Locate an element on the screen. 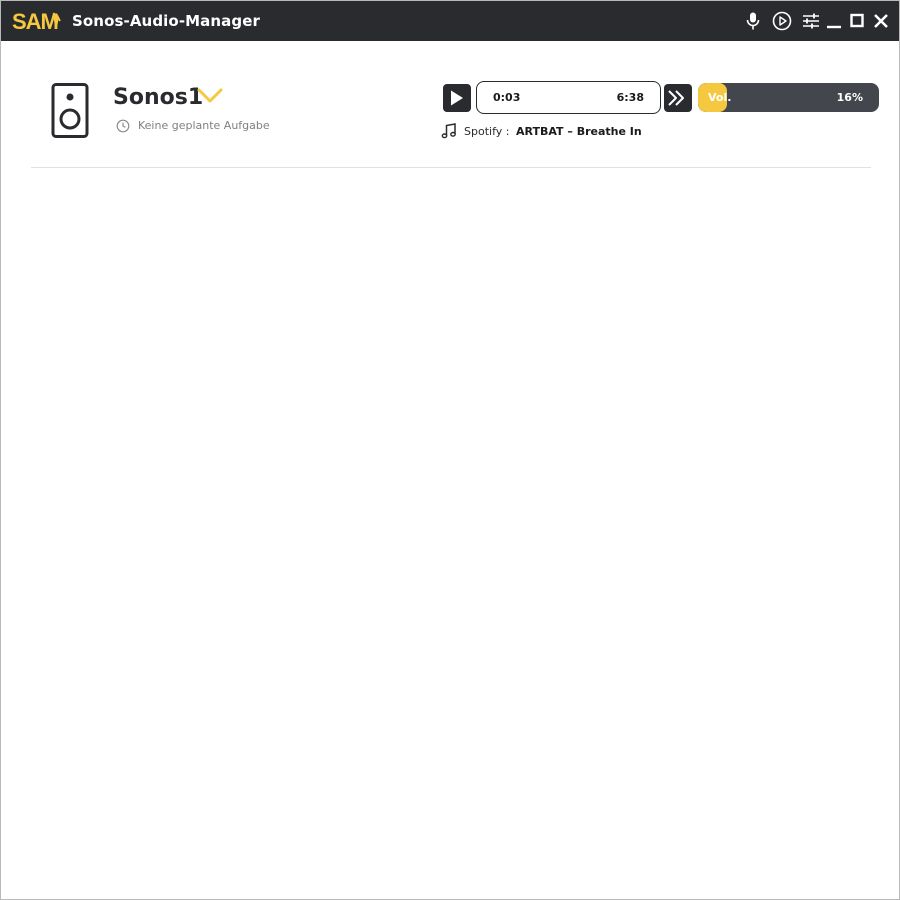 This screenshot has width=900, height=900. app-title: Sonos-Audio-Manager is located at coordinates (166, 21).